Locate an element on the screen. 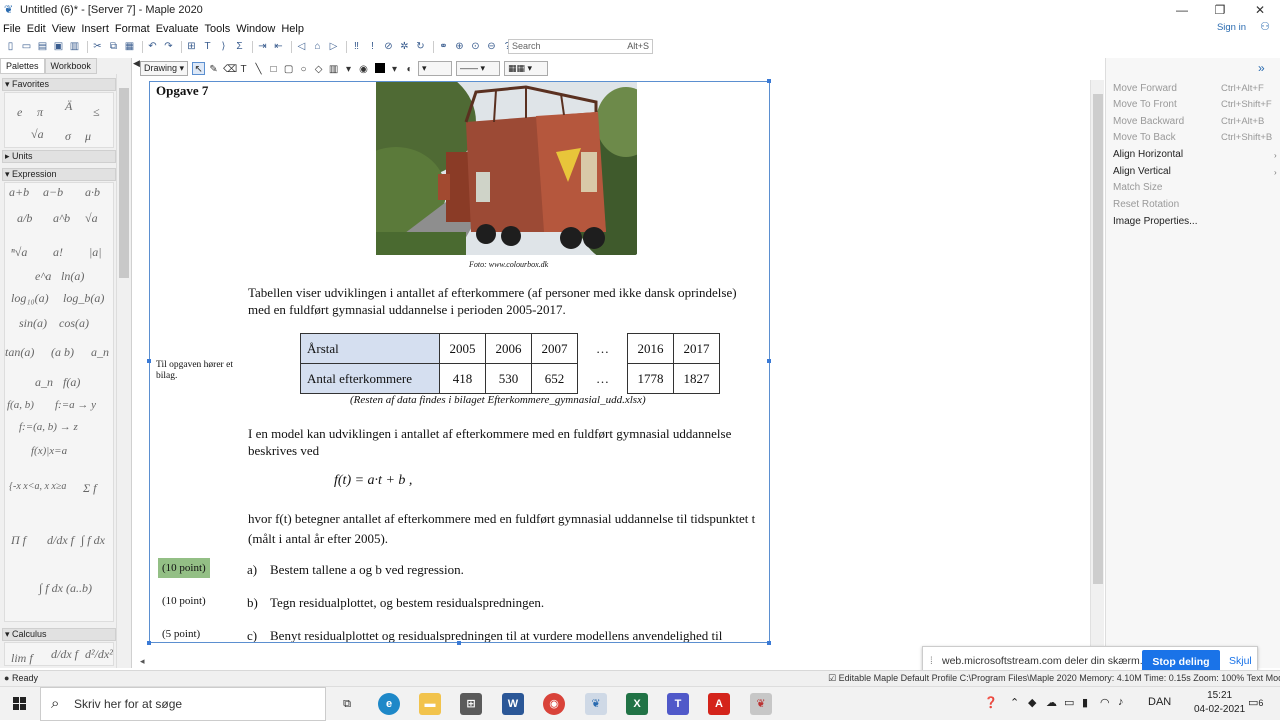 The width and height of the screenshot is (1280, 724). hide-button: Skjul is located at coordinates (1240, 661).